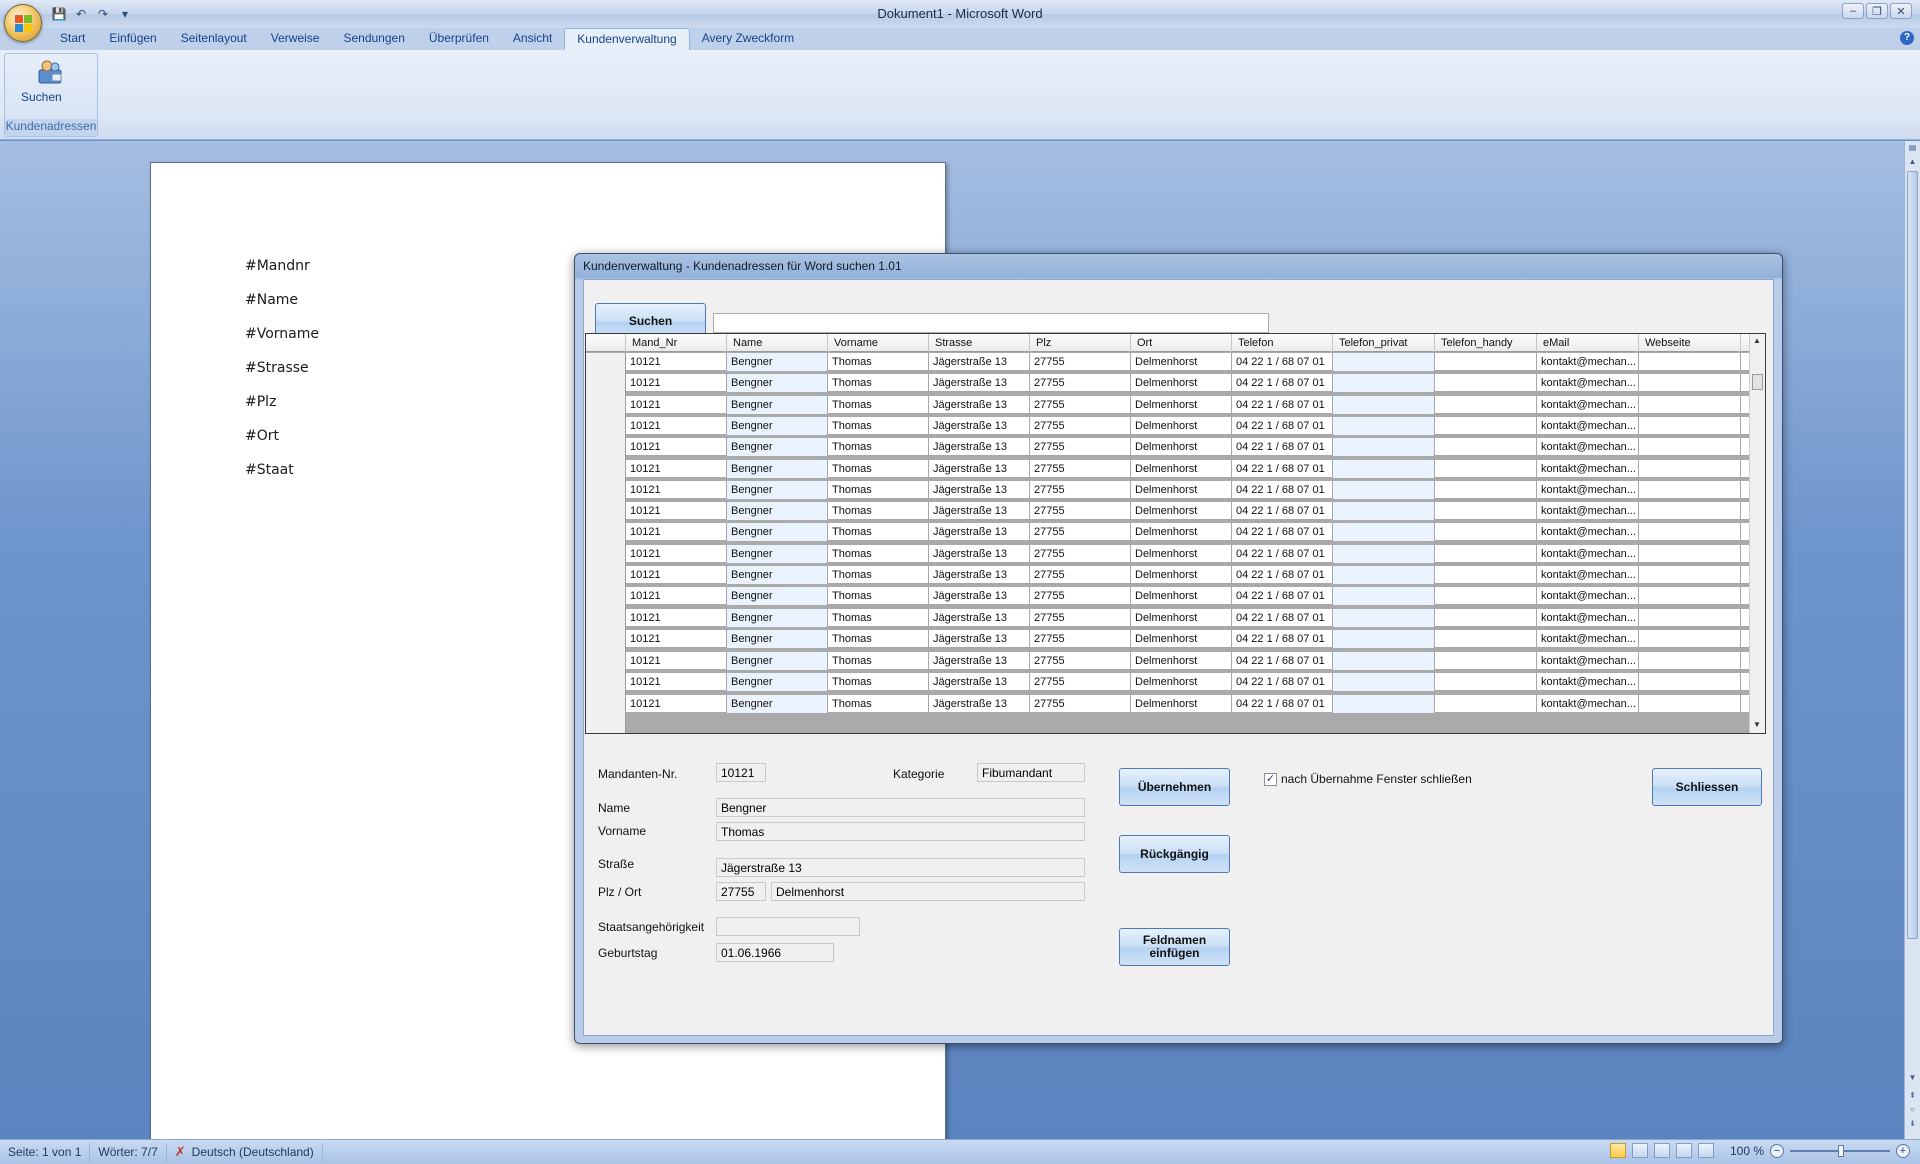  What do you see at coordinates (128, 1152) in the screenshot?
I see `word-count: Wörter: 7/7` at bounding box center [128, 1152].